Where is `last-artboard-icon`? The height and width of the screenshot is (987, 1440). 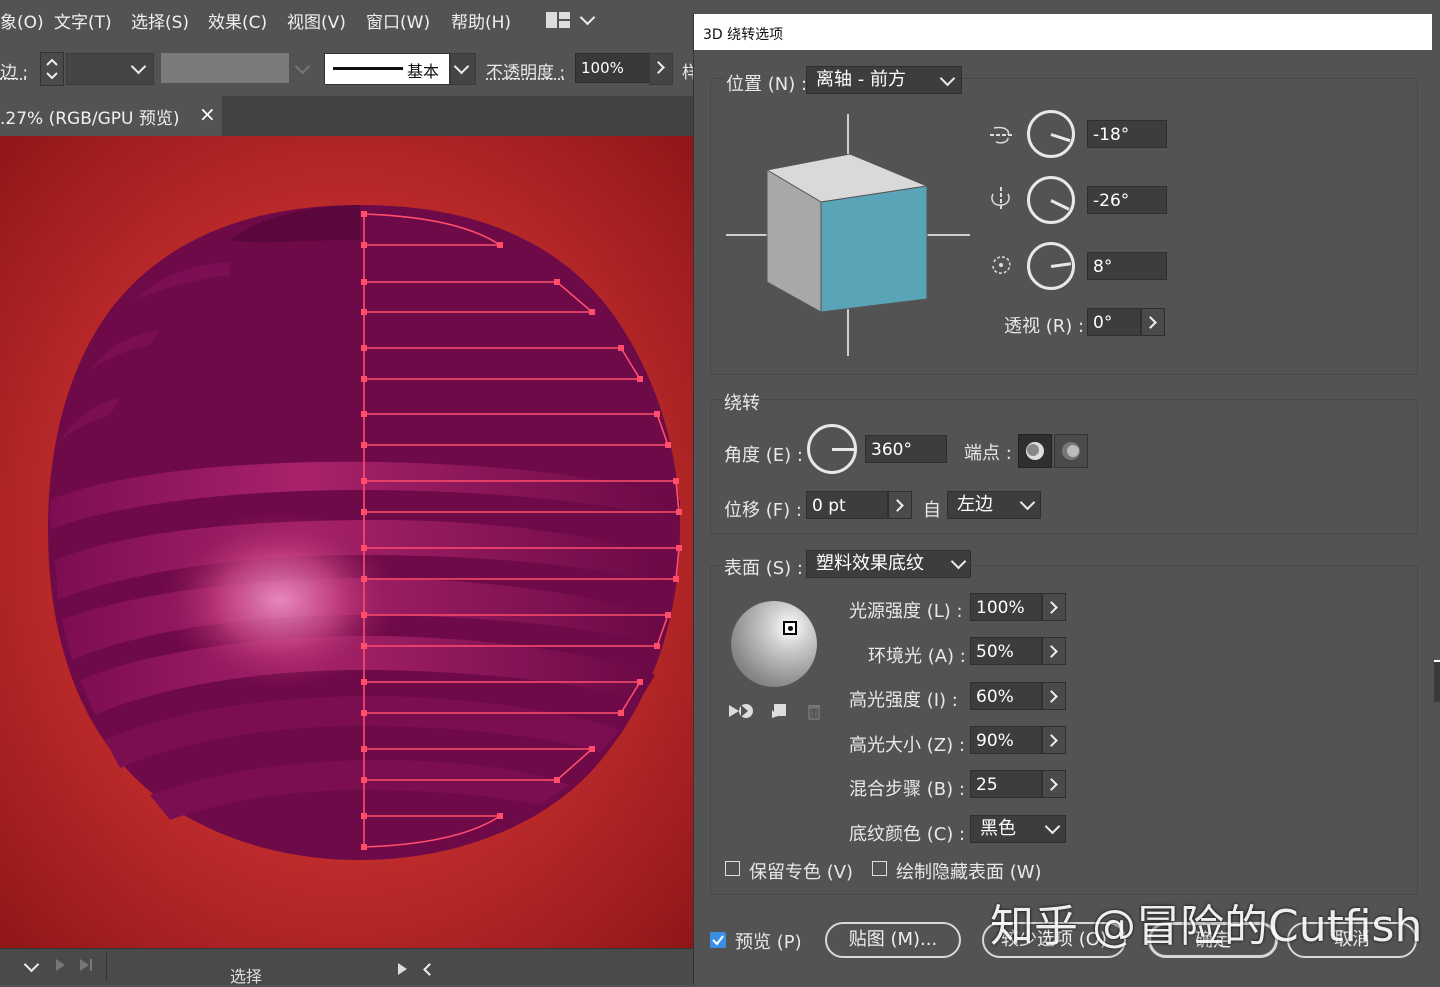
last-artboard-icon is located at coordinates (84, 965).